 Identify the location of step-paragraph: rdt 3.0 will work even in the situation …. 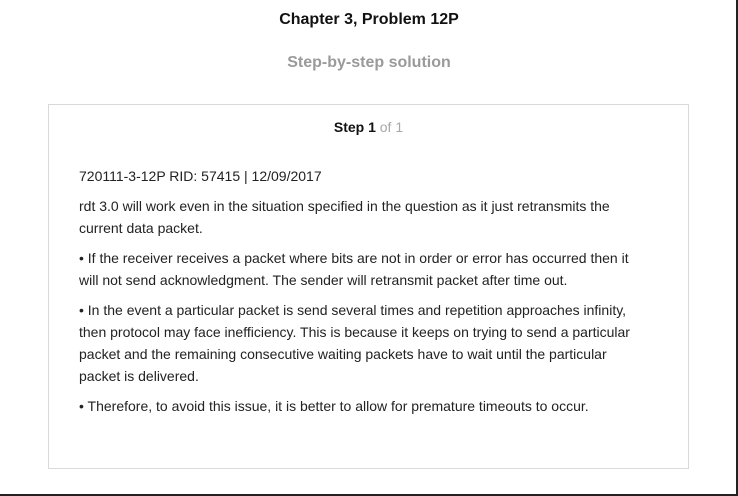
(344, 217).